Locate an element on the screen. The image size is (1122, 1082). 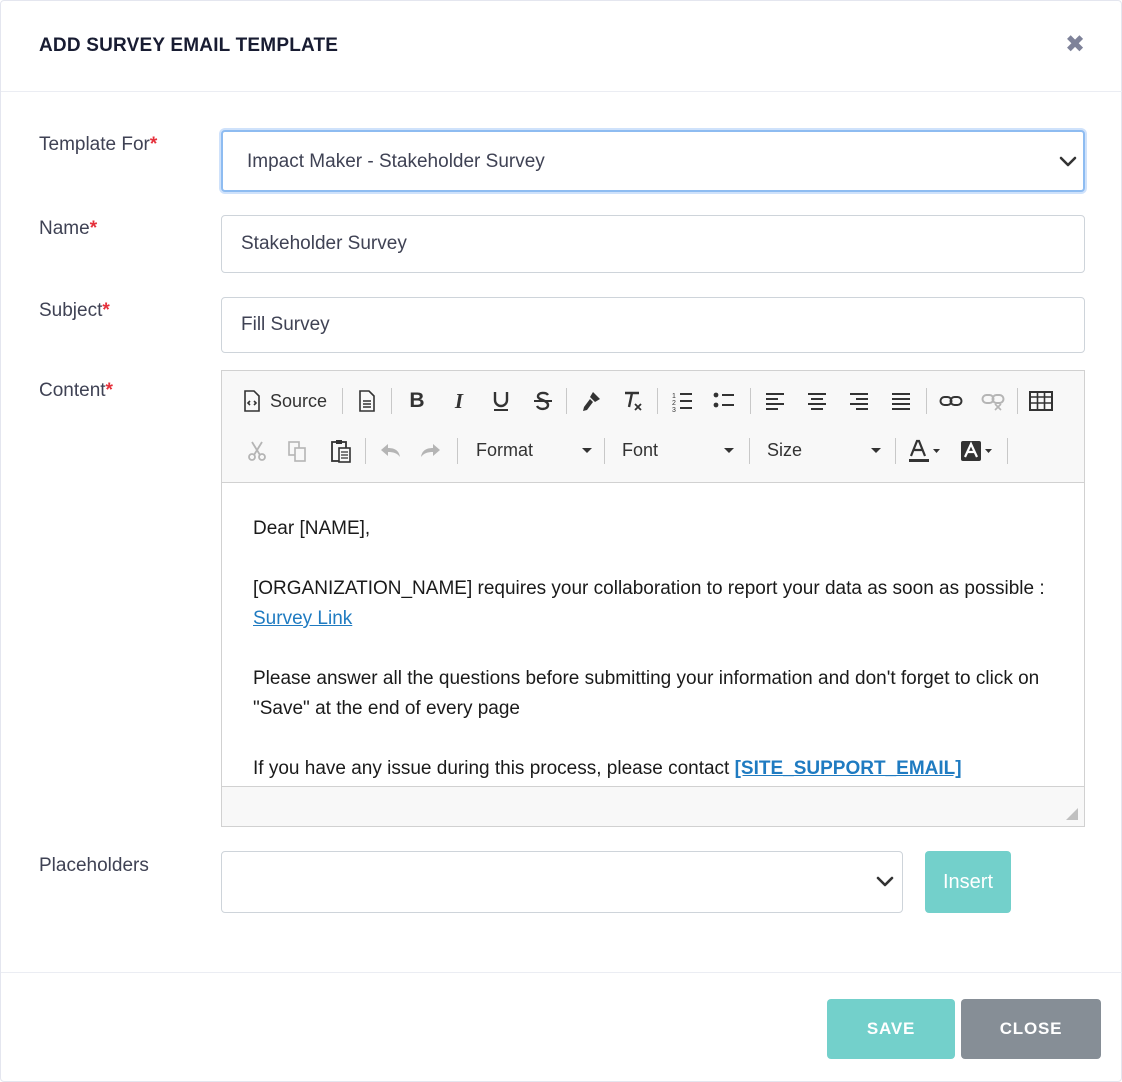
italic-icon: I is located at coordinates (459, 401).